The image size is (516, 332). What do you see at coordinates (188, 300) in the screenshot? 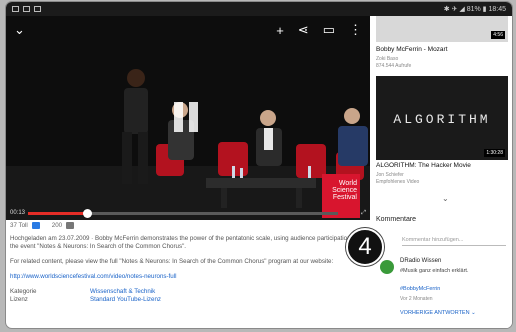
I see `meta-row-license: Lizenz Standard YouTube-Lizenz` at bounding box center [188, 300].